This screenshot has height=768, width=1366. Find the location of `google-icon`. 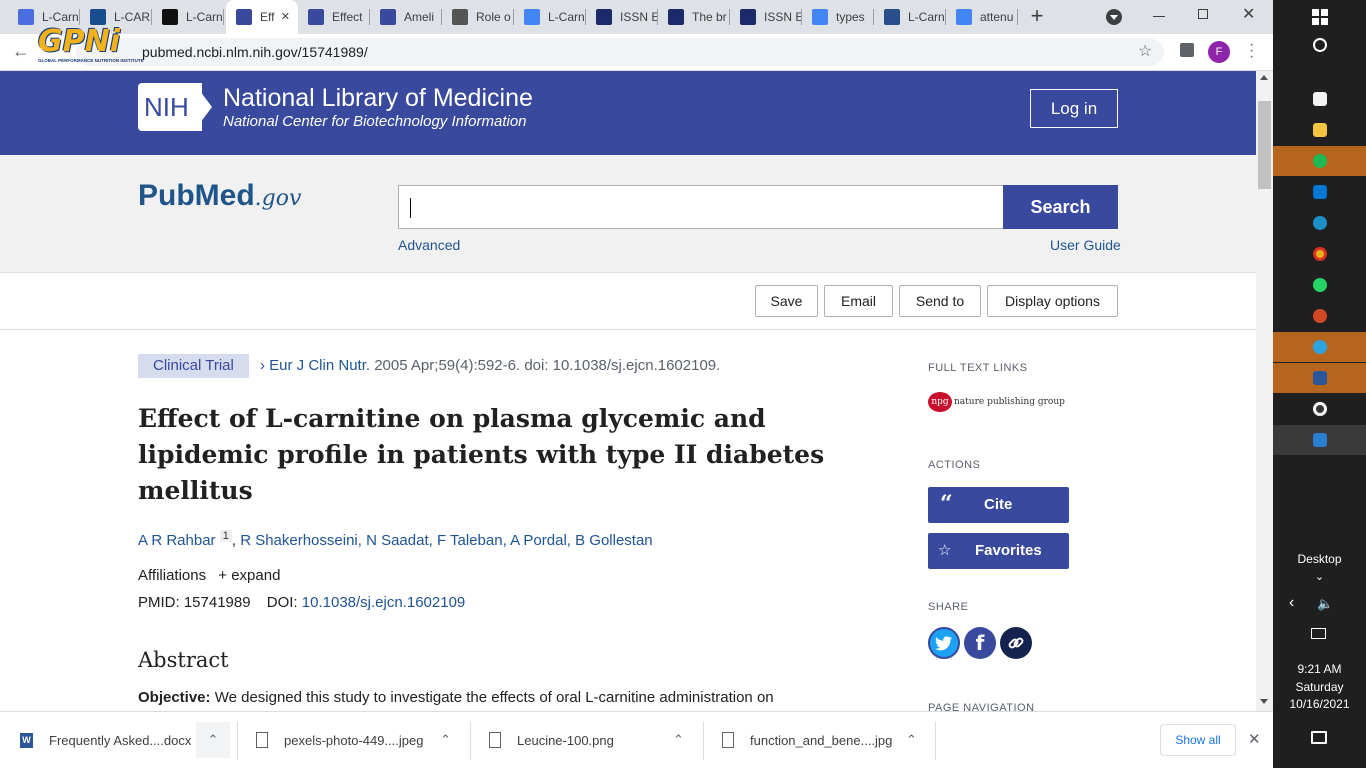

google-icon is located at coordinates (964, 17).